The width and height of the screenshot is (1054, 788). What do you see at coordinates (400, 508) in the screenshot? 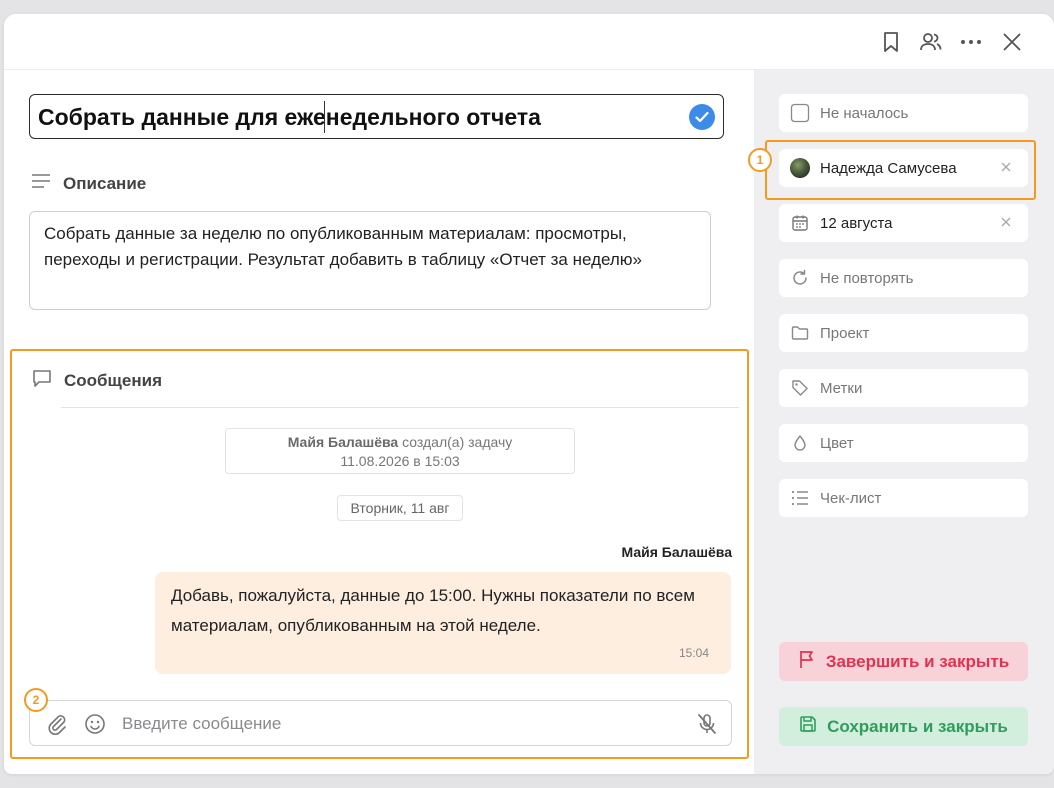
I see `date-separator: Вторник, 11 авг` at bounding box center [400, 508].